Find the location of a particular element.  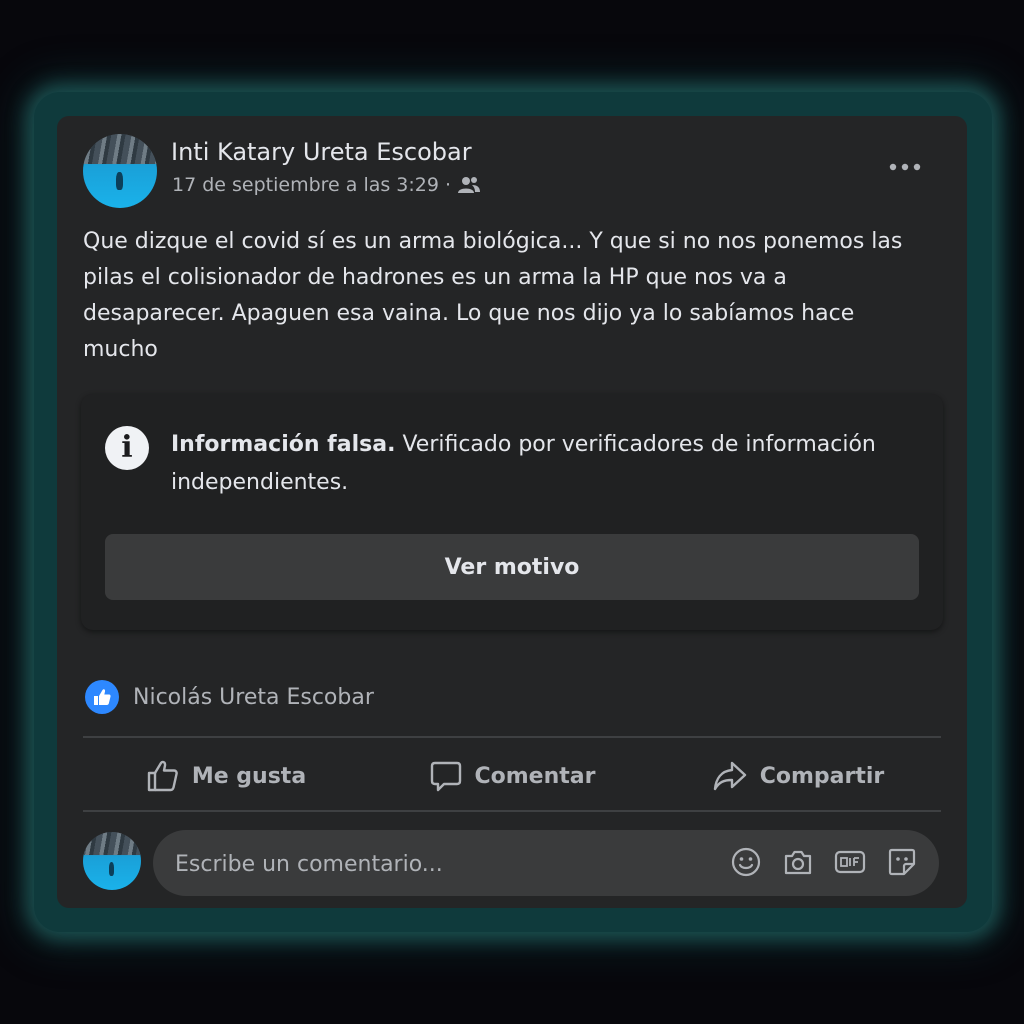

see-reason-button: Ver motivo is located at coordinates (512, 567).